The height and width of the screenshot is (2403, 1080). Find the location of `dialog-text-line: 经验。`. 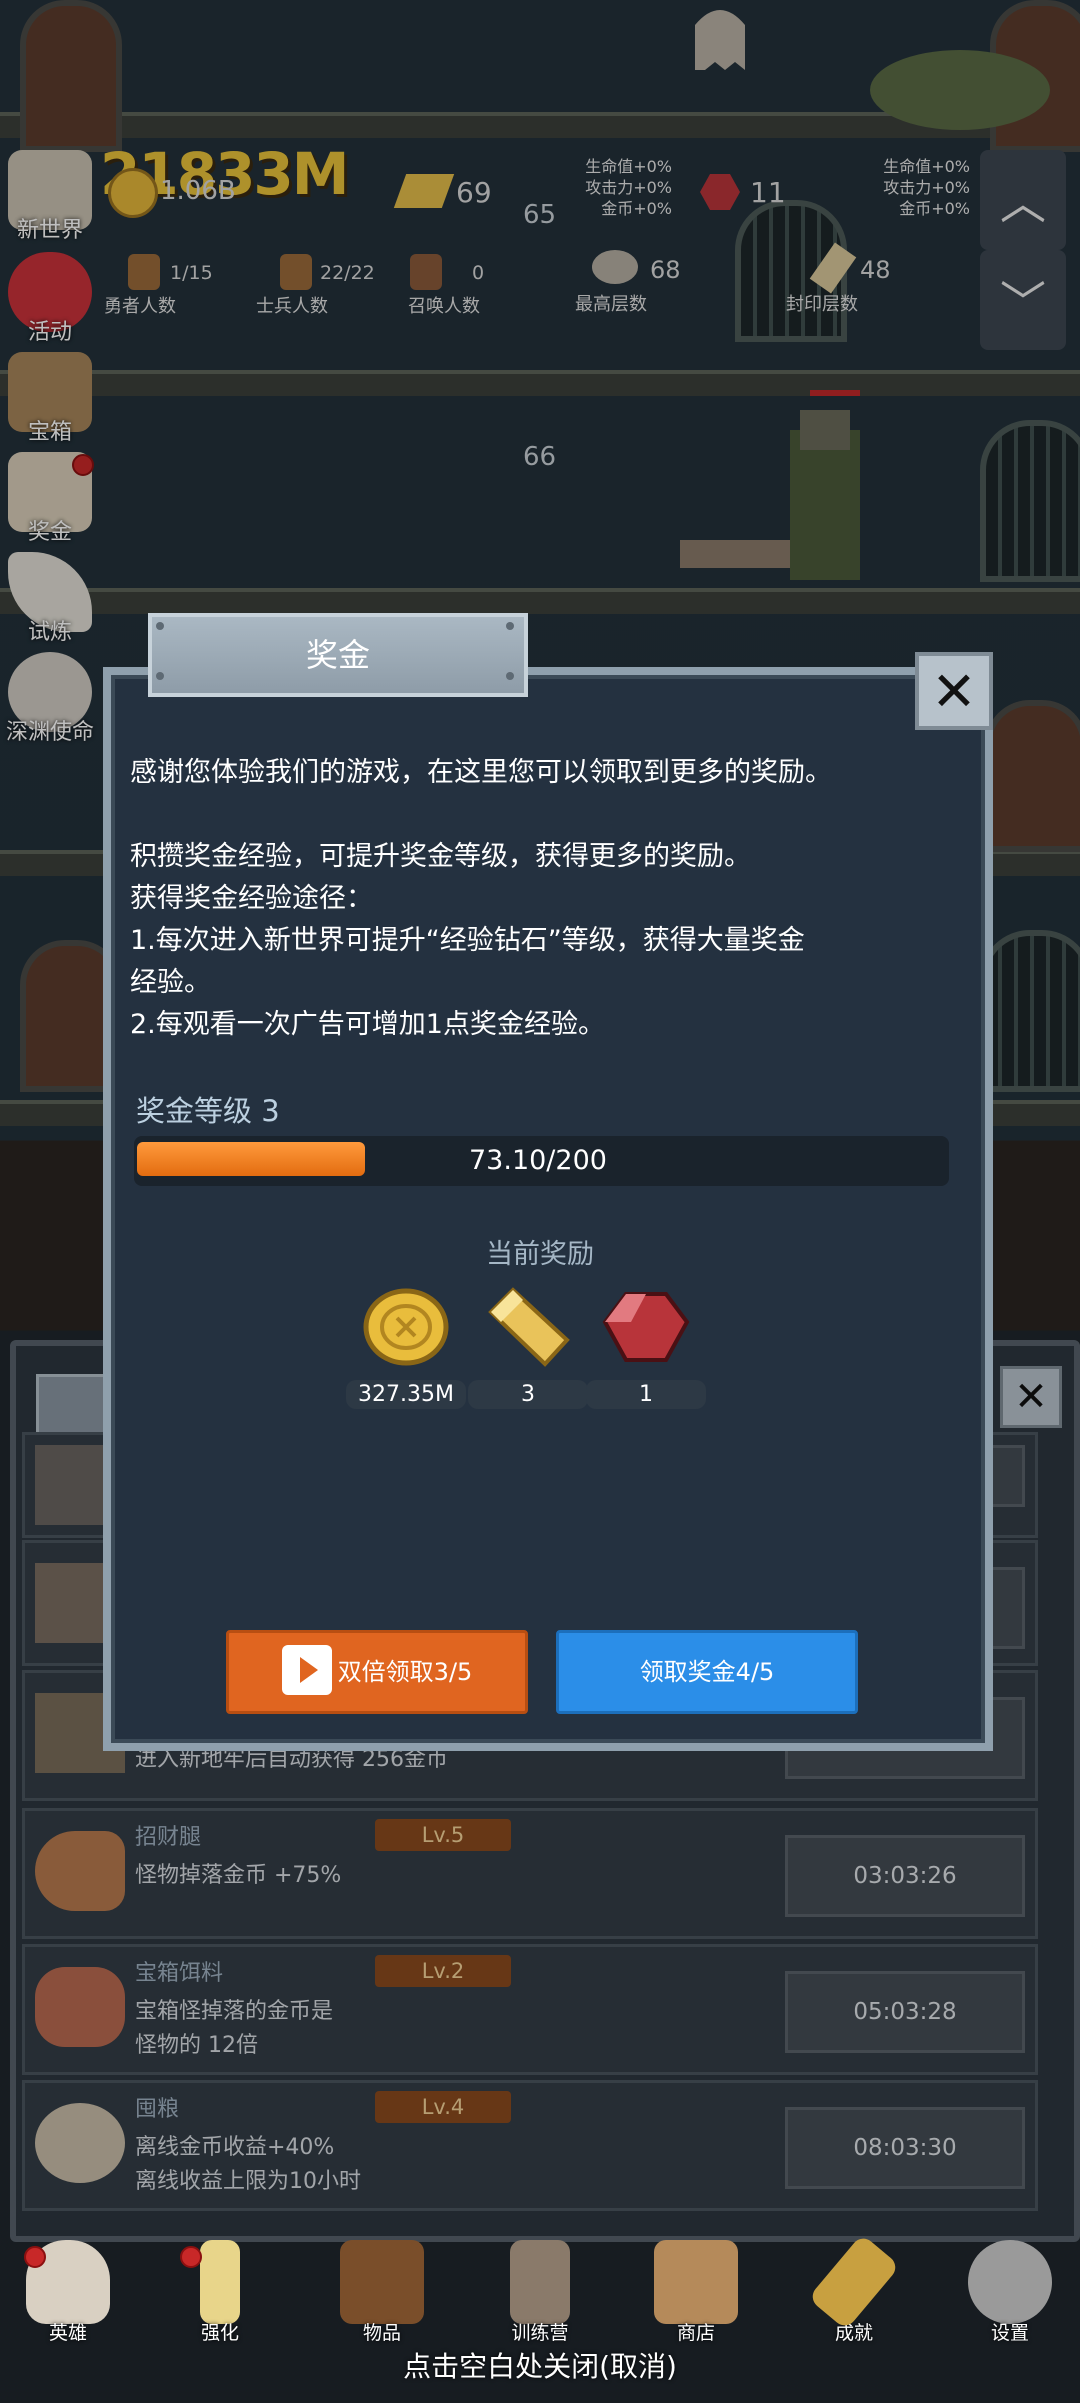

dialog-text-line: 经验。 is located at coordinates (170, 982).